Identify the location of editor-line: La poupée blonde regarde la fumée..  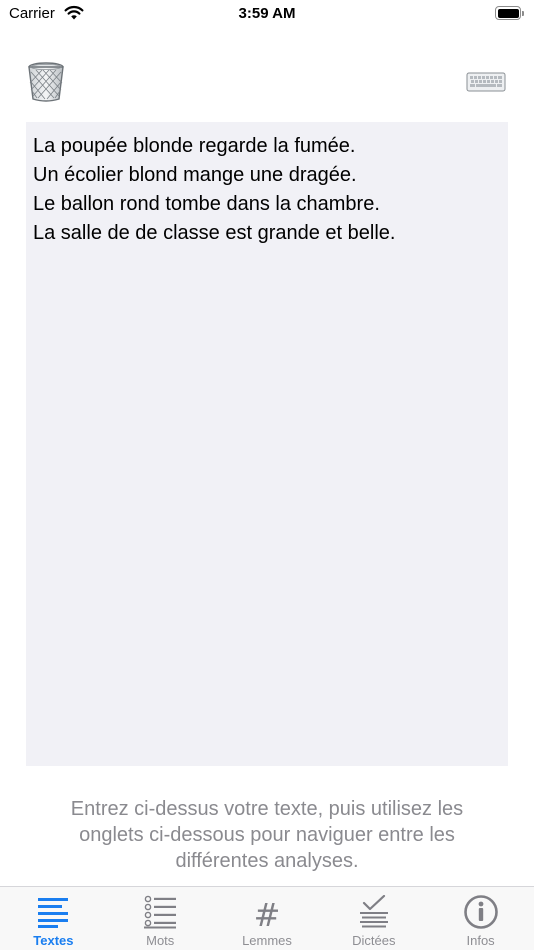
(194, 146).